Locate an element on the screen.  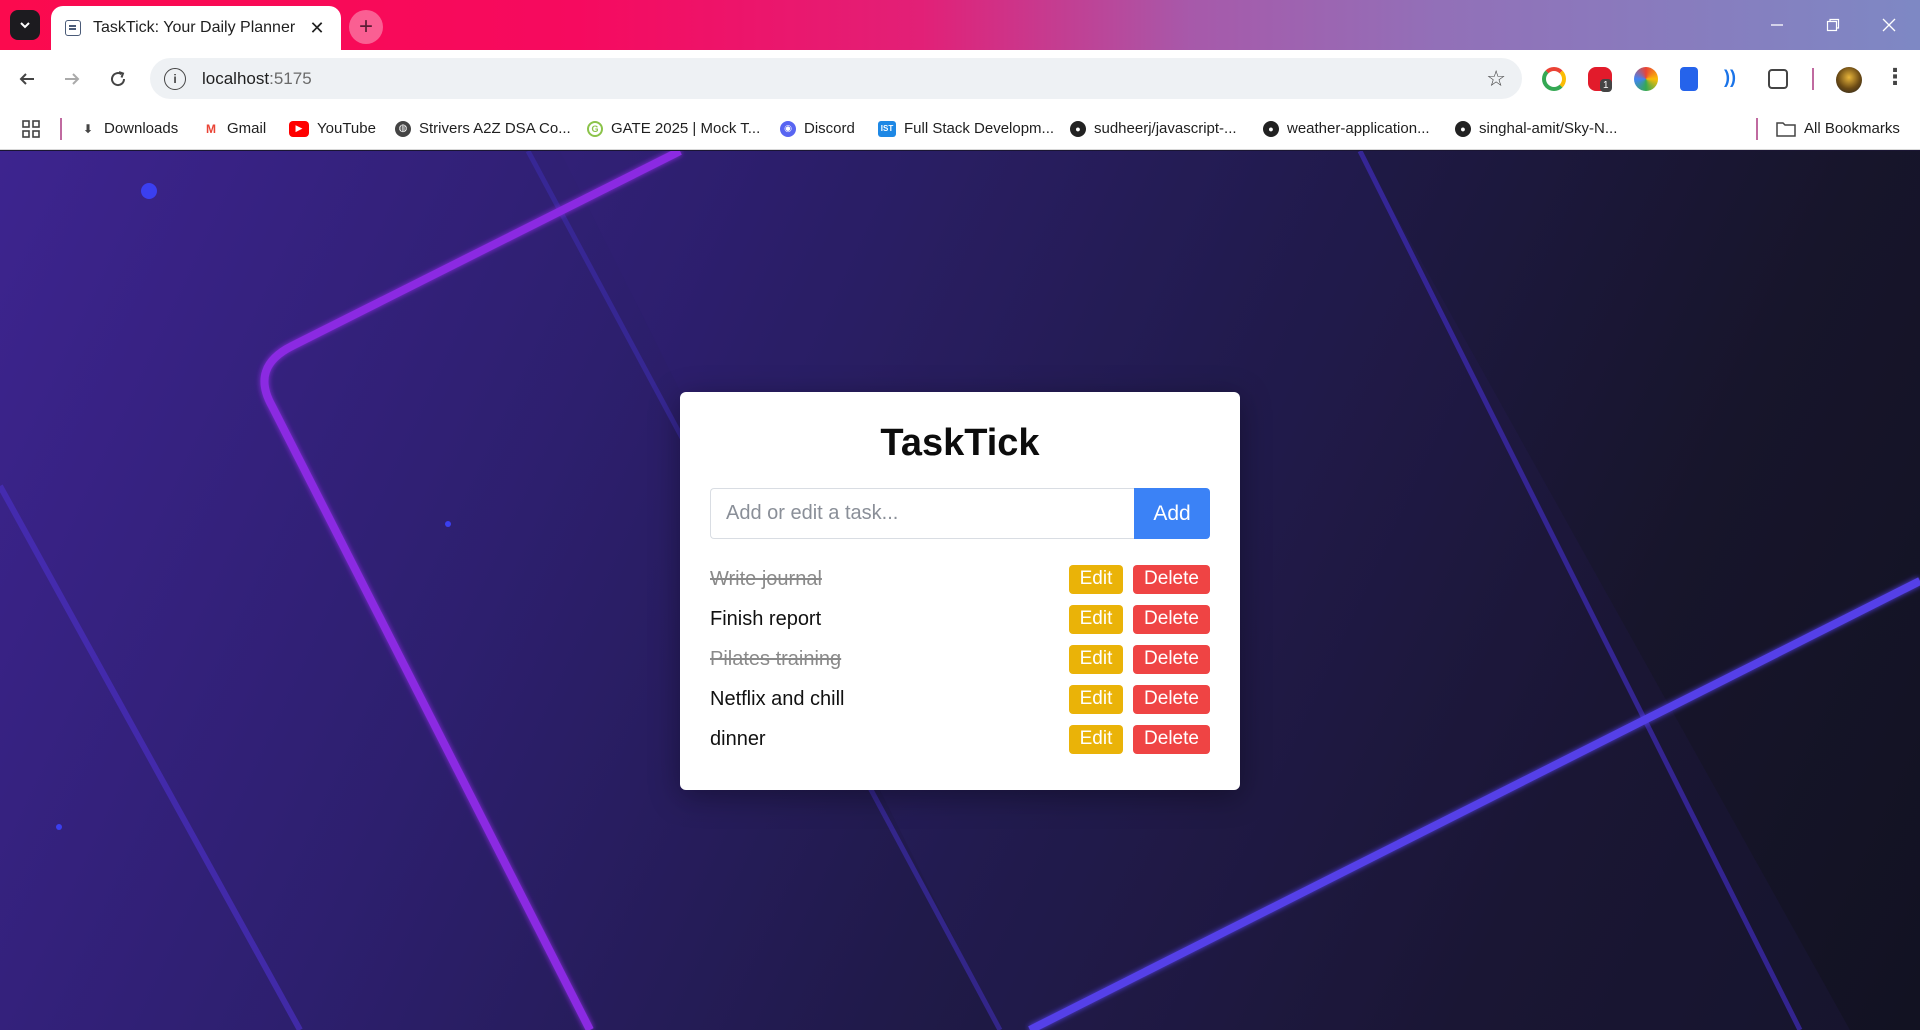
chevron-down-icon is located at coordinates (25, 25).